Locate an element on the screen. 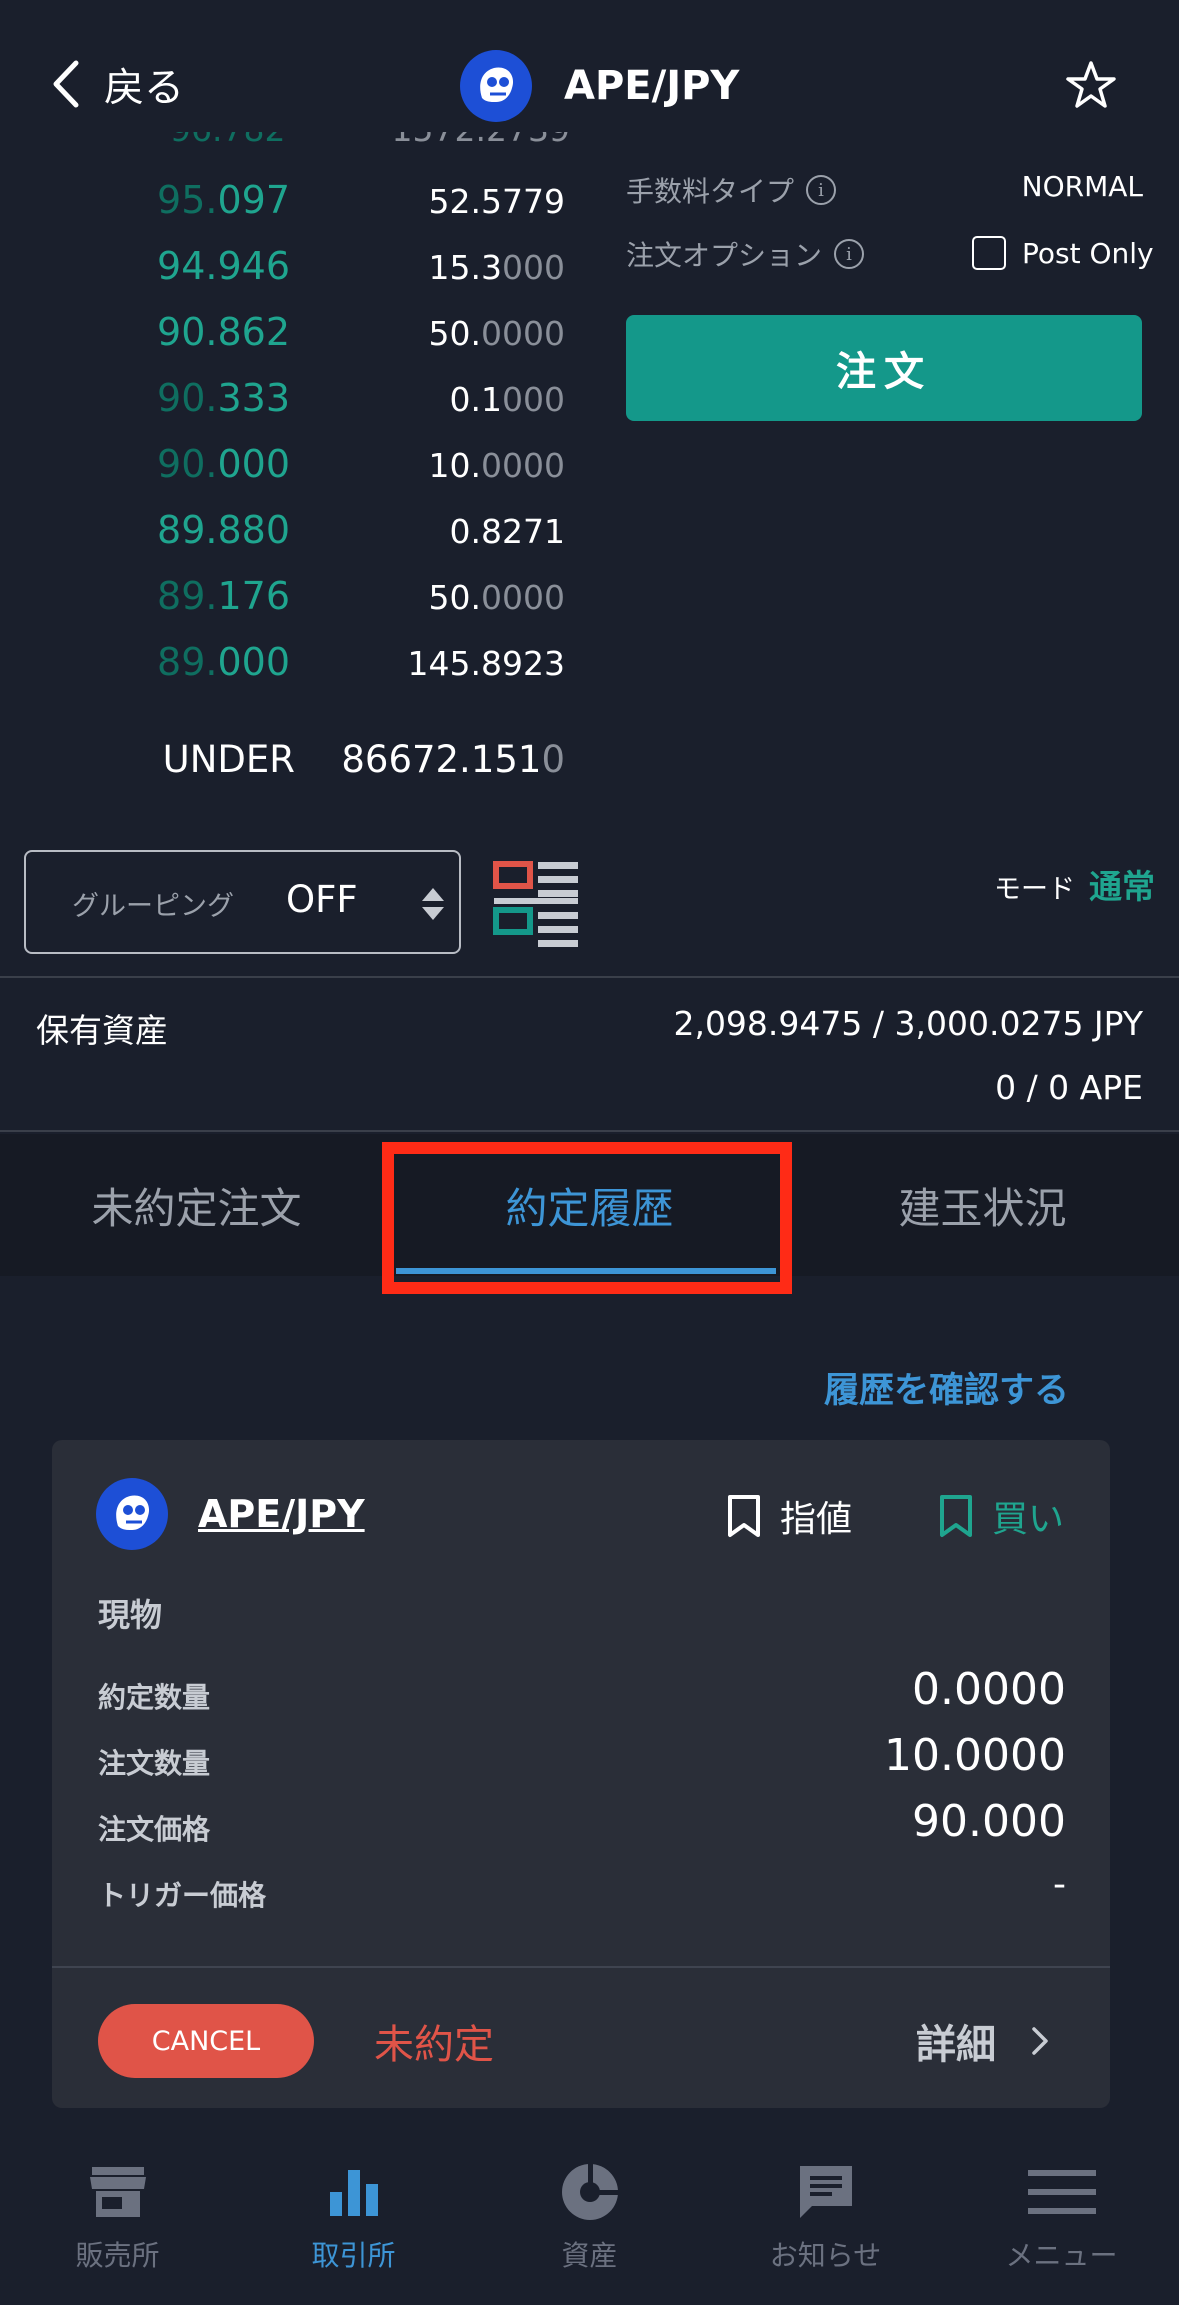 The image size is (1179, 2305). order-button: 注文 is located at coordinates (884, 368).